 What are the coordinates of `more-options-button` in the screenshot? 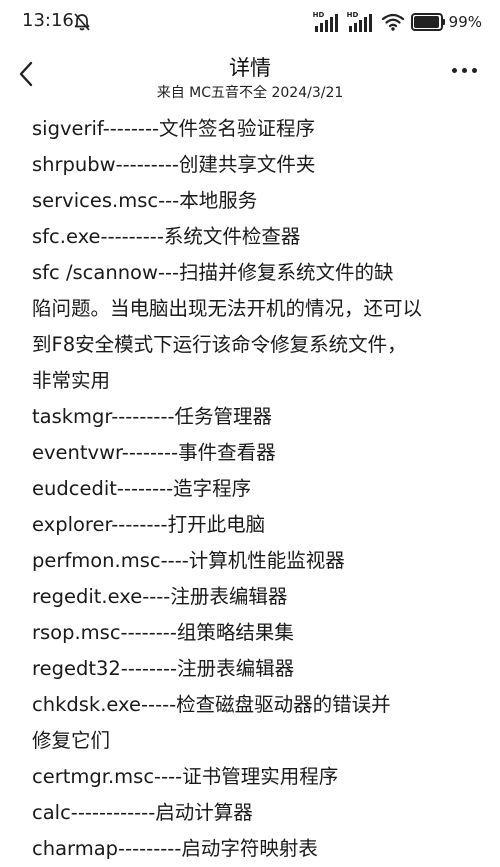 It's located at (465, 71).